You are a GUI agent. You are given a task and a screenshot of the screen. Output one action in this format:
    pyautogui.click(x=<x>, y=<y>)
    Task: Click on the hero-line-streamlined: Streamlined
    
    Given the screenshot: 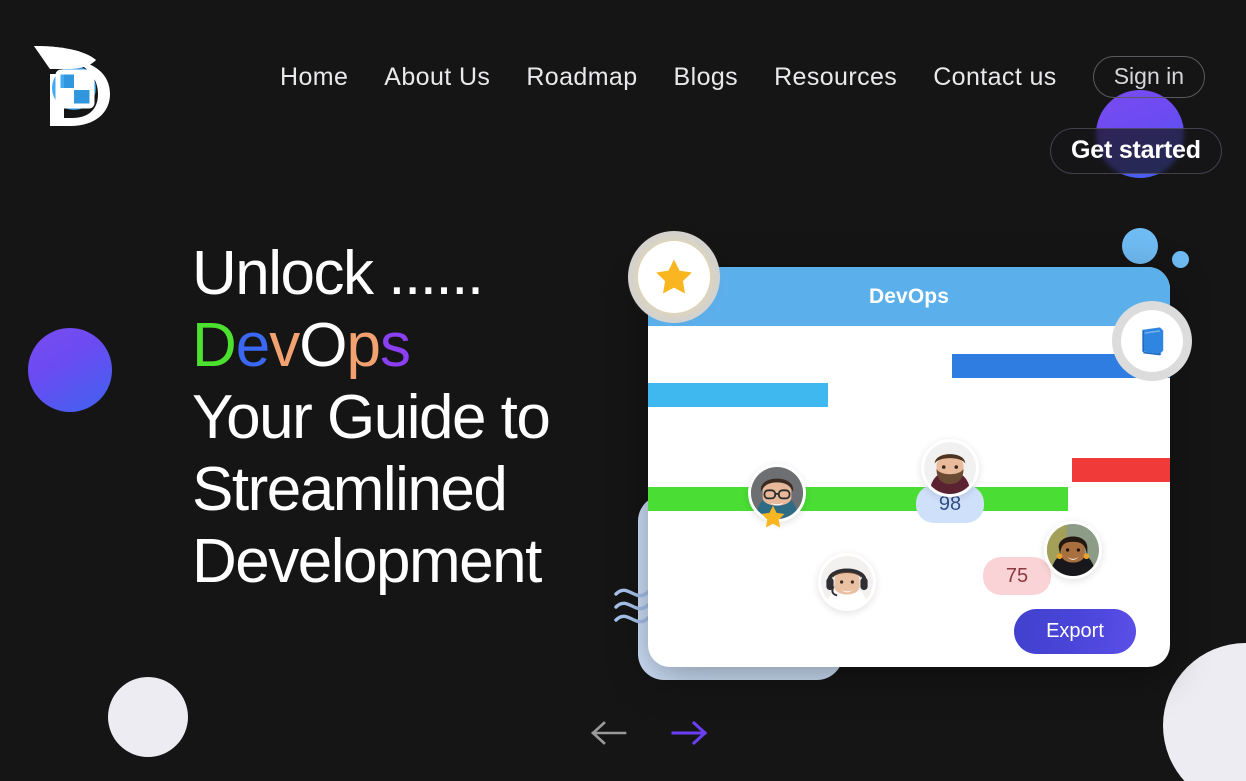 What is the action you would take?
    pyautogui.click(x=350, y=489)
    